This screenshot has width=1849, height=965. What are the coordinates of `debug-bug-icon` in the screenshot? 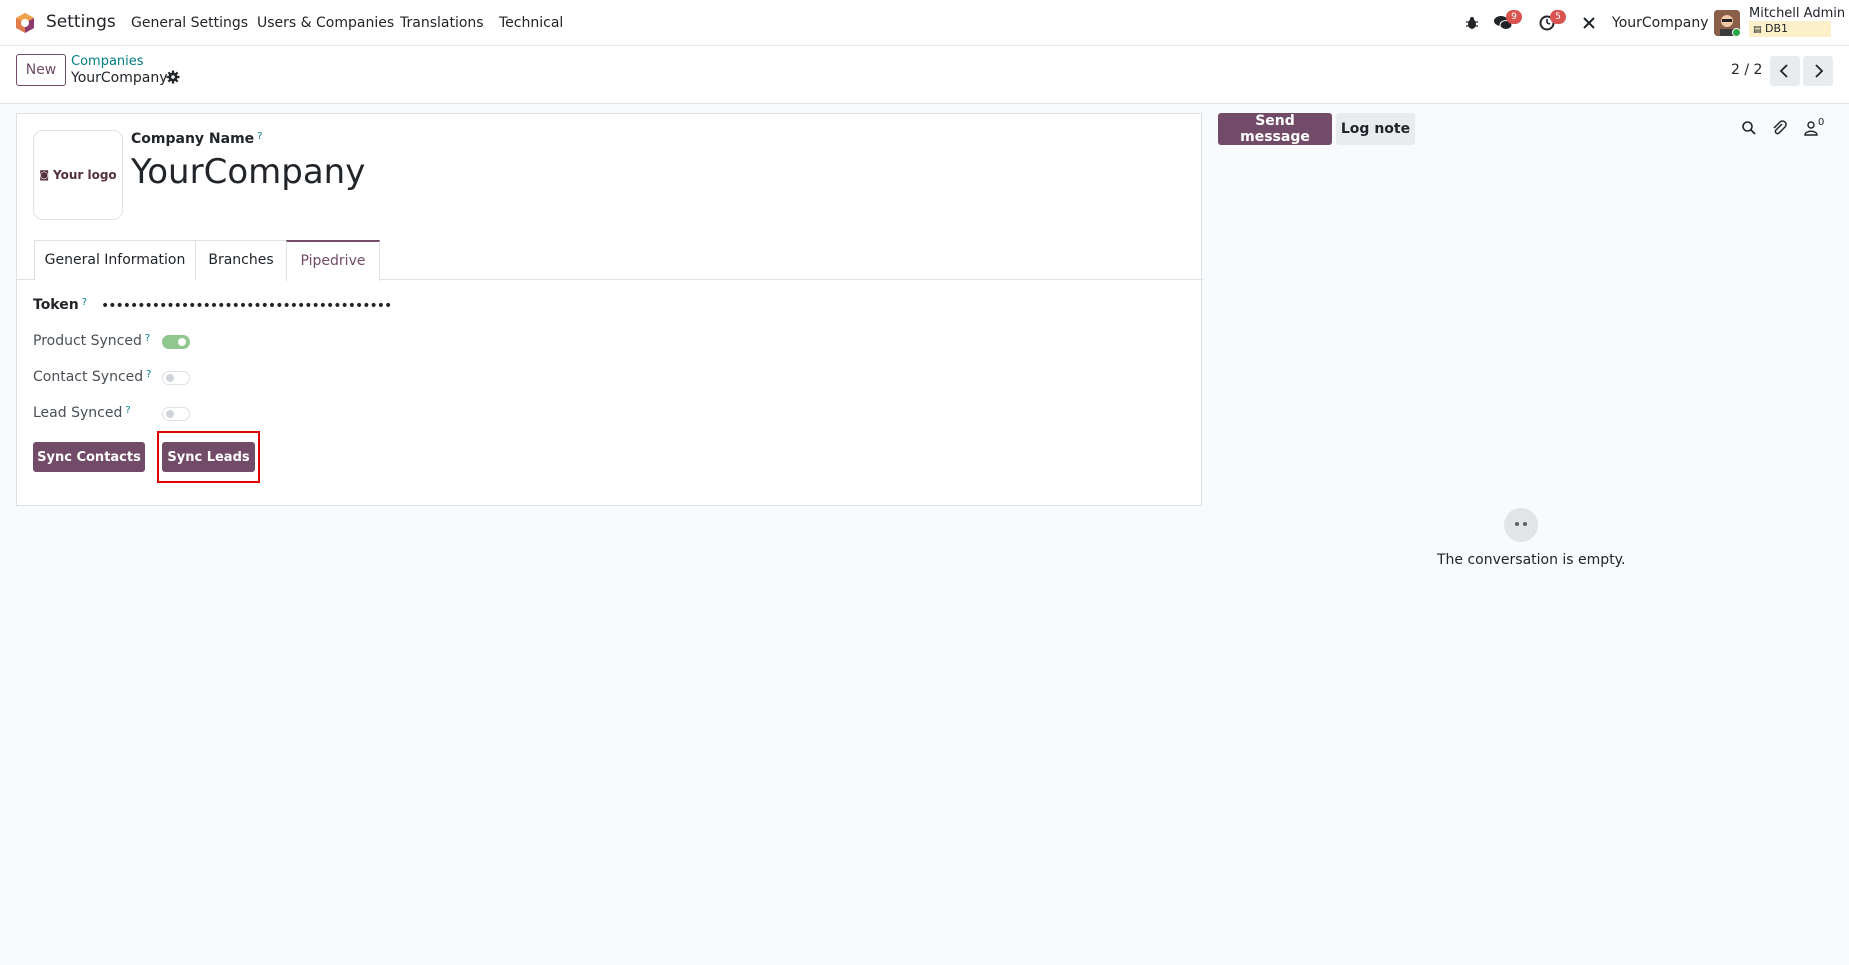 It's located at (1472, 23).